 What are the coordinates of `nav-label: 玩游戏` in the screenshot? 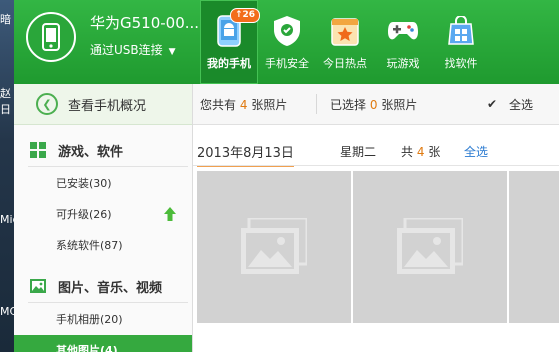 It's located at (403, 63).